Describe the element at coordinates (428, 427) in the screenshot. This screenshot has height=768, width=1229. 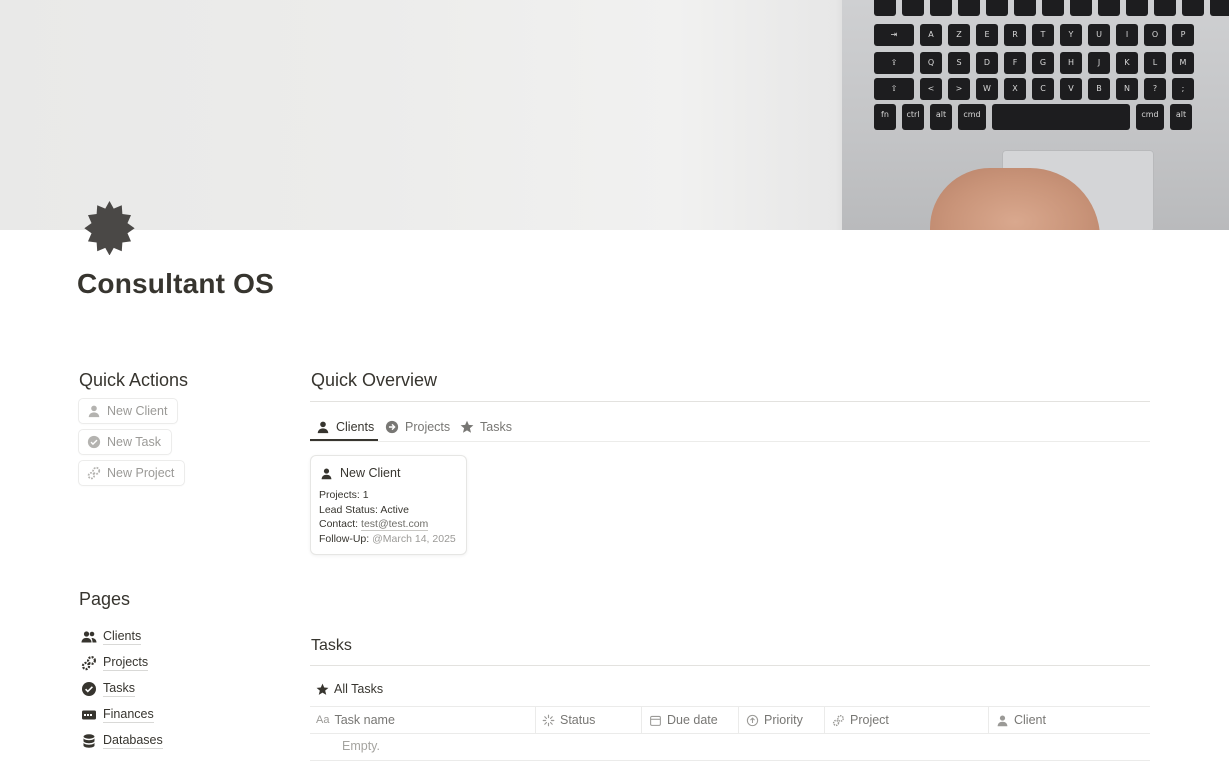
I see `tab-label: Projects` at that location.